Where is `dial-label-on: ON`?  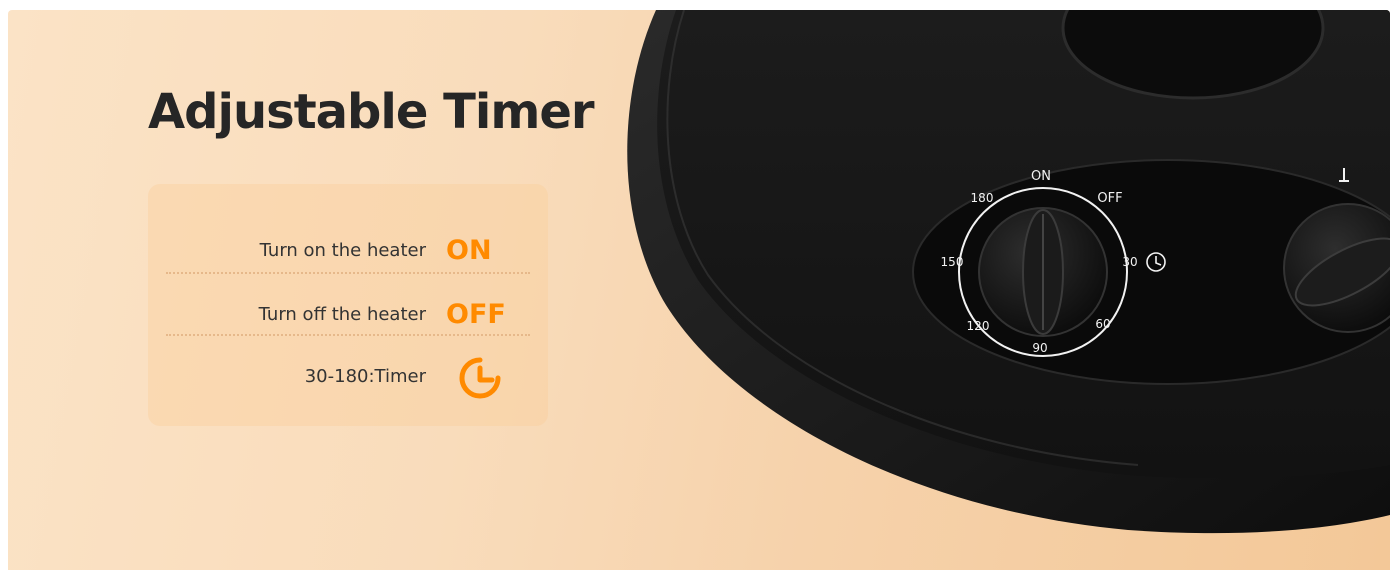 dial-label-on: ON is located at coordinates (1041, 176).